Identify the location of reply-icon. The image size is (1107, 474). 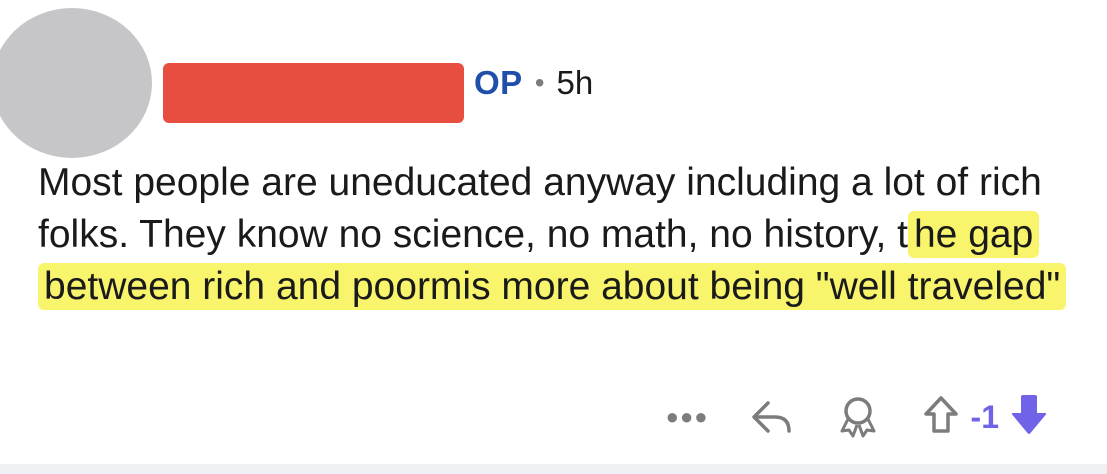
(771, 417).